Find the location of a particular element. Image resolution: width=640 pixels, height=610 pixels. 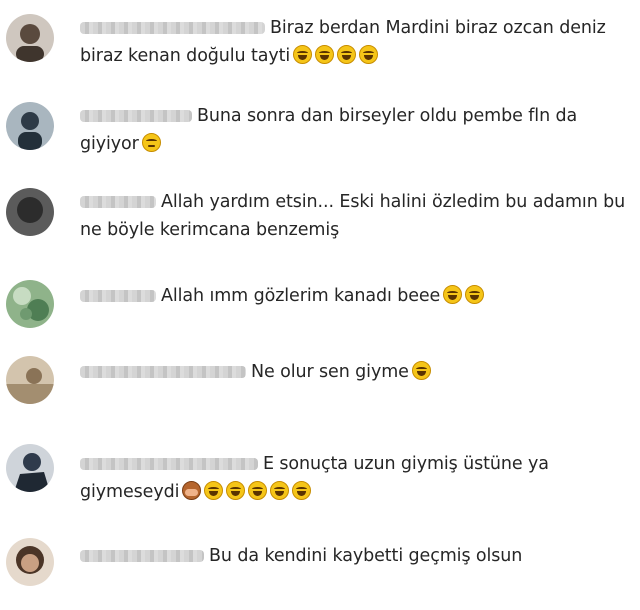

comment-text: Allah ımm gözlerim kanadı beee is located at coordinates (358, 296).